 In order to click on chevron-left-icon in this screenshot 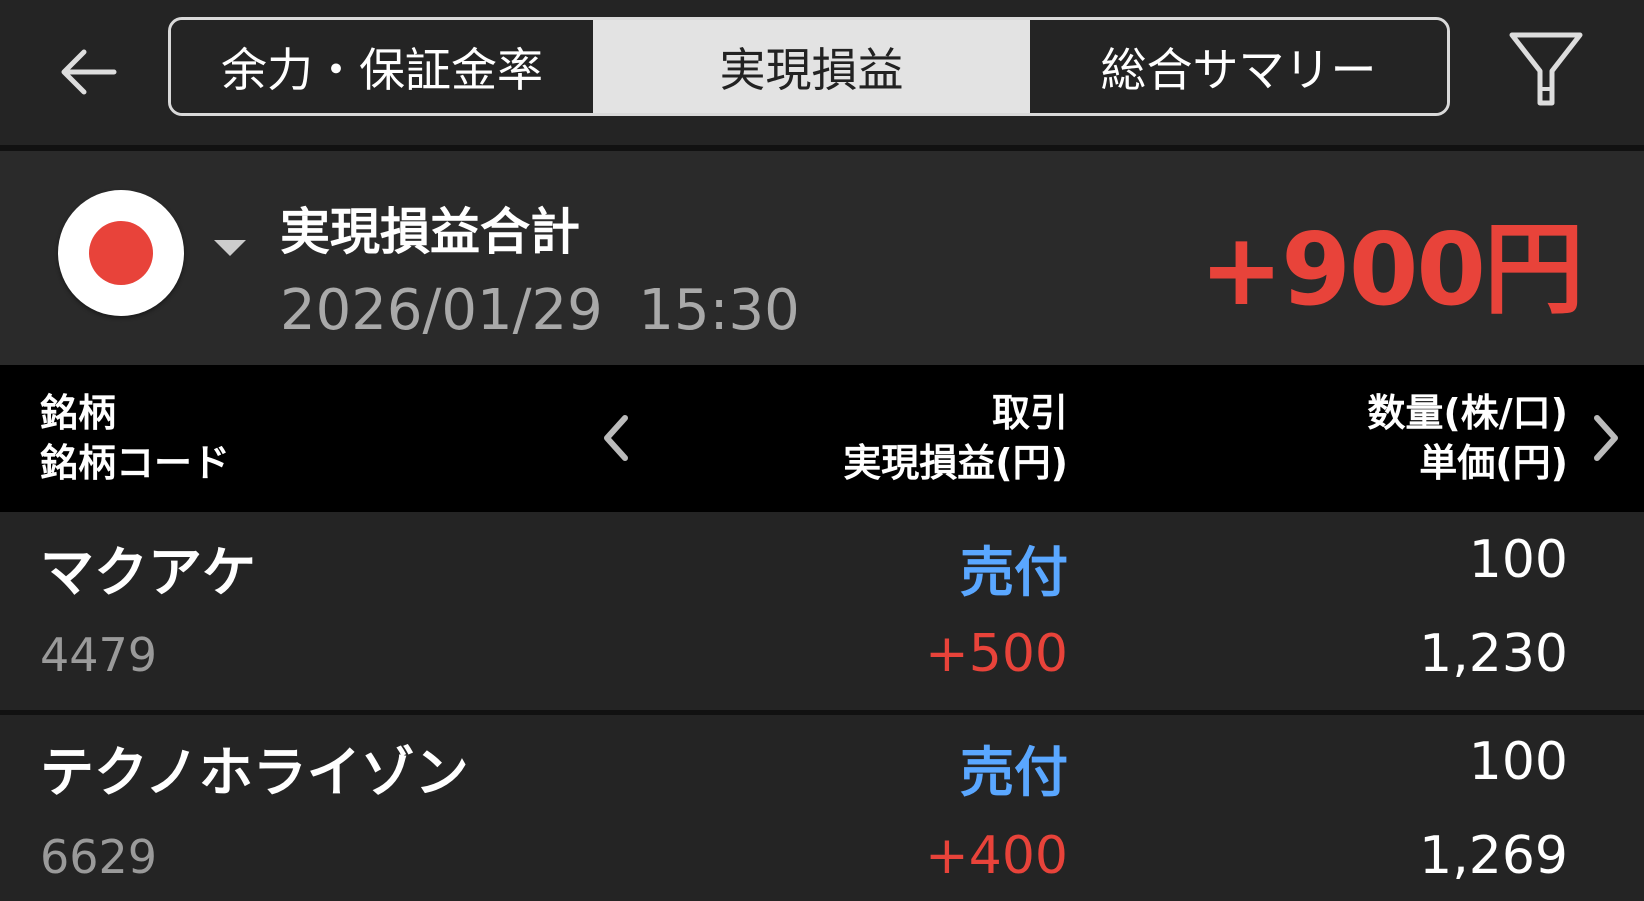, I will do `click(616, 438)`.